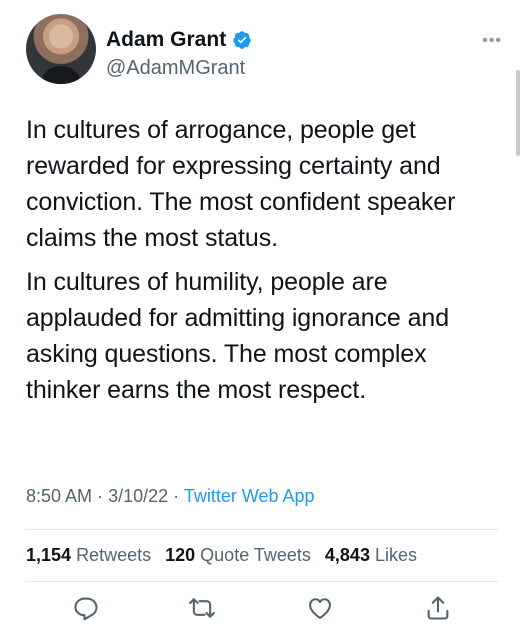 This screenshot has width=524, height=640. Describe the element at coordinates (114, 555) in the screenshot. I see `retweets-label: Retweets` at that location.